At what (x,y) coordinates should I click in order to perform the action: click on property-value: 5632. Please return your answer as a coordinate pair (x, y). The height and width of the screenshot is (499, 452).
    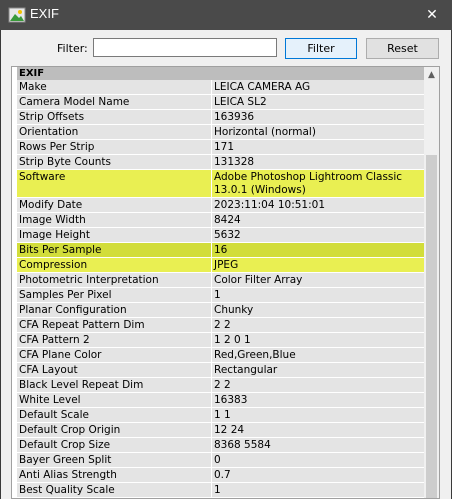
    Looking at the image, I should click on (227, 235).